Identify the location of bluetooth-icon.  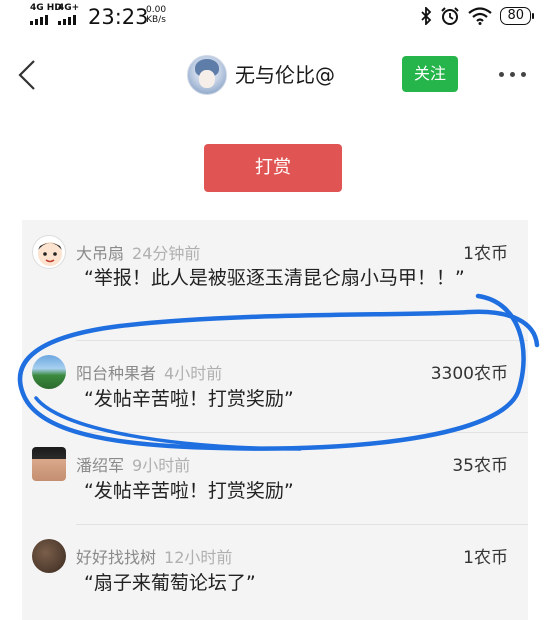
(426, 16).